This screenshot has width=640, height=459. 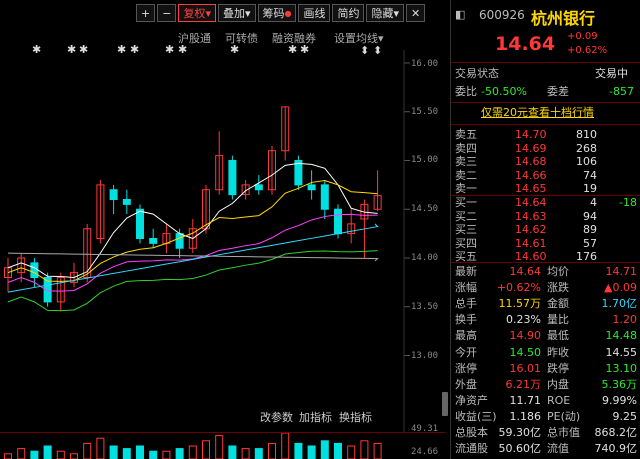 I want to click on stats-row: 最新 14.64 均价 14.71, so click(x=545, y=272).